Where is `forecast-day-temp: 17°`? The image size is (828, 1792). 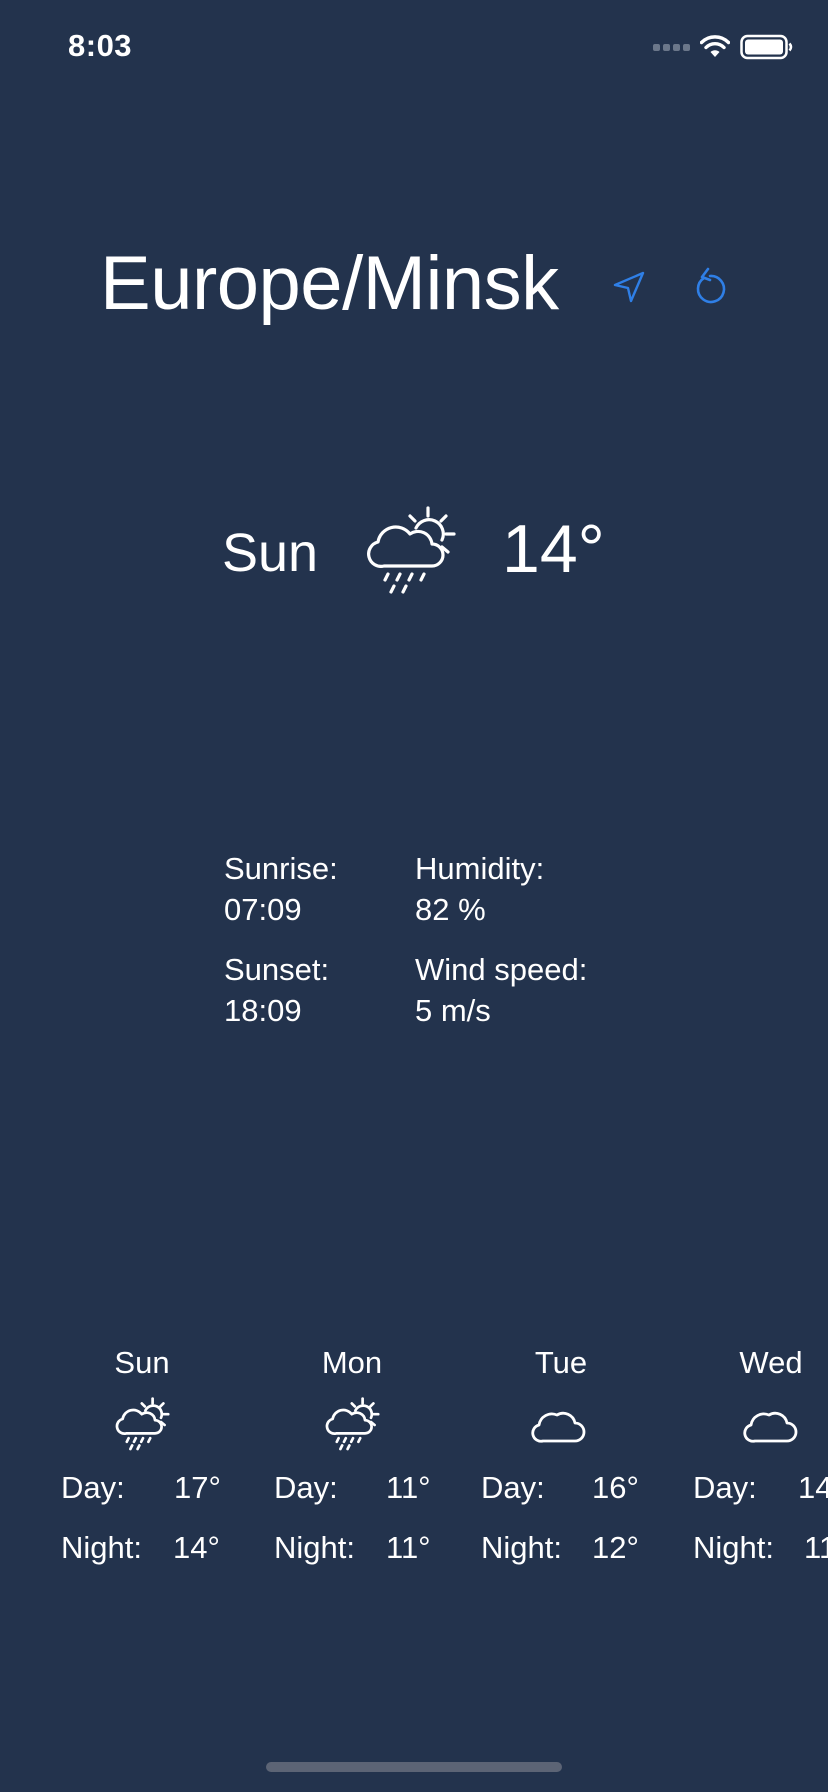 forecast-day-temp: 17° is located at coordinates (197, 1487).